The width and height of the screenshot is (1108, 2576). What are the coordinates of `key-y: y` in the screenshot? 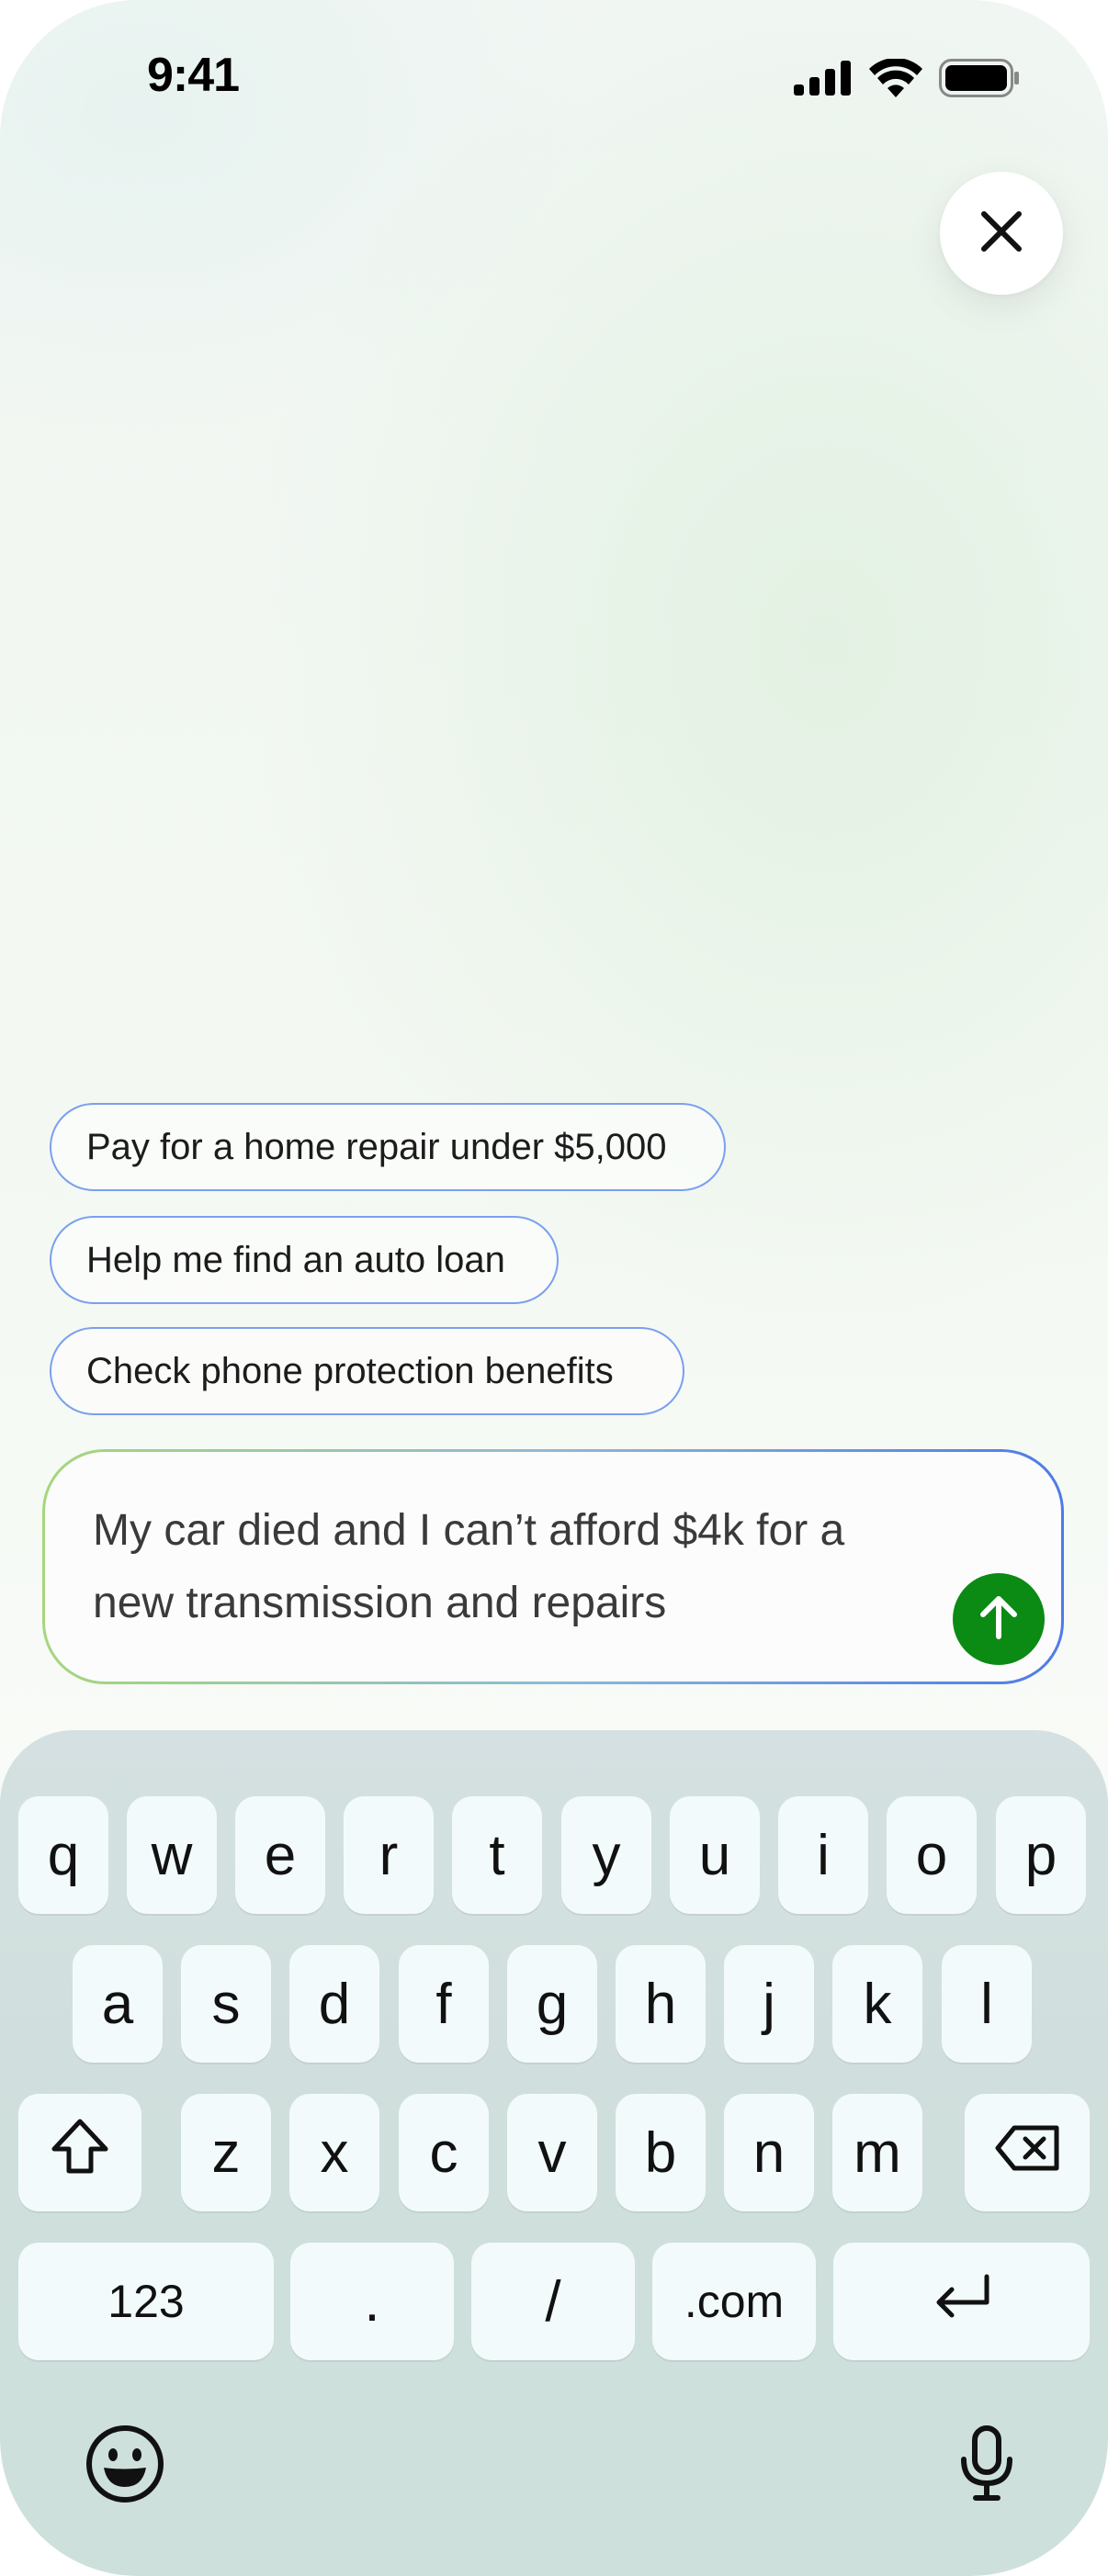 It's located at (606, 1855).